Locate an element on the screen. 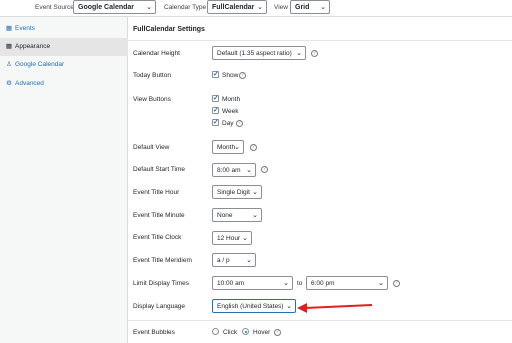 This screenshot has height=343, width=512. event-title-clock-value: 12 Hour is located at coordinates (229, 238).